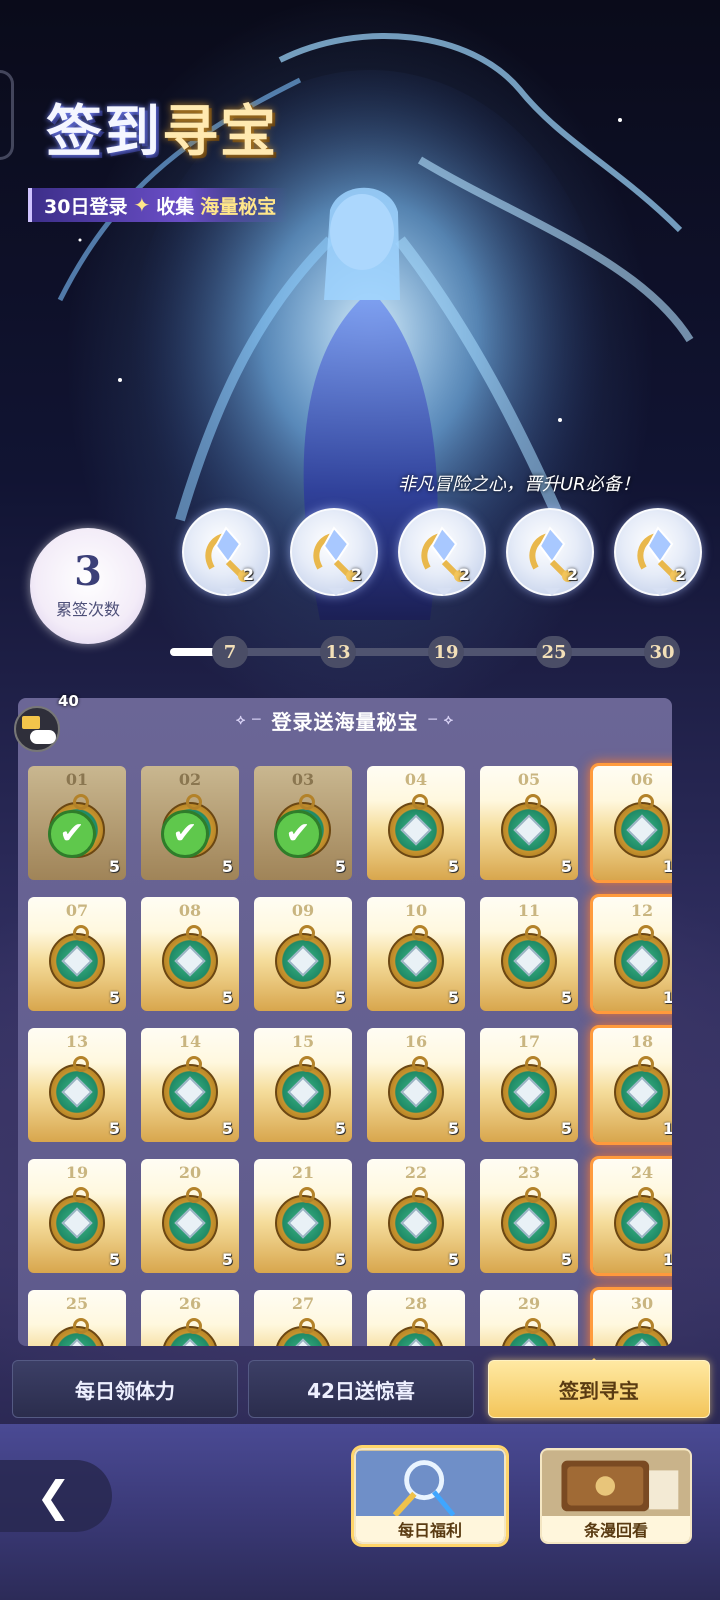 This screenshot has width=720, height=1600. I want to click on day-cell-21: 21 5, so click(303, 1216).